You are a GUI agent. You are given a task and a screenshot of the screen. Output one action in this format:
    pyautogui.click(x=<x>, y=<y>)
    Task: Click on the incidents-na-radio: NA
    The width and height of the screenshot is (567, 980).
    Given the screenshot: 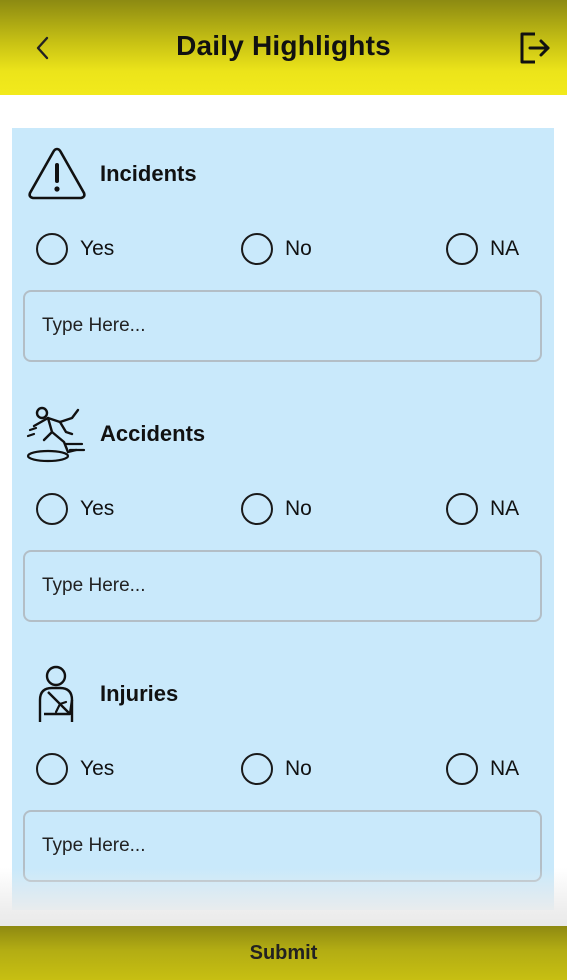 What is the action you would take?
    pyautogui.click(x=482, y=249)
    